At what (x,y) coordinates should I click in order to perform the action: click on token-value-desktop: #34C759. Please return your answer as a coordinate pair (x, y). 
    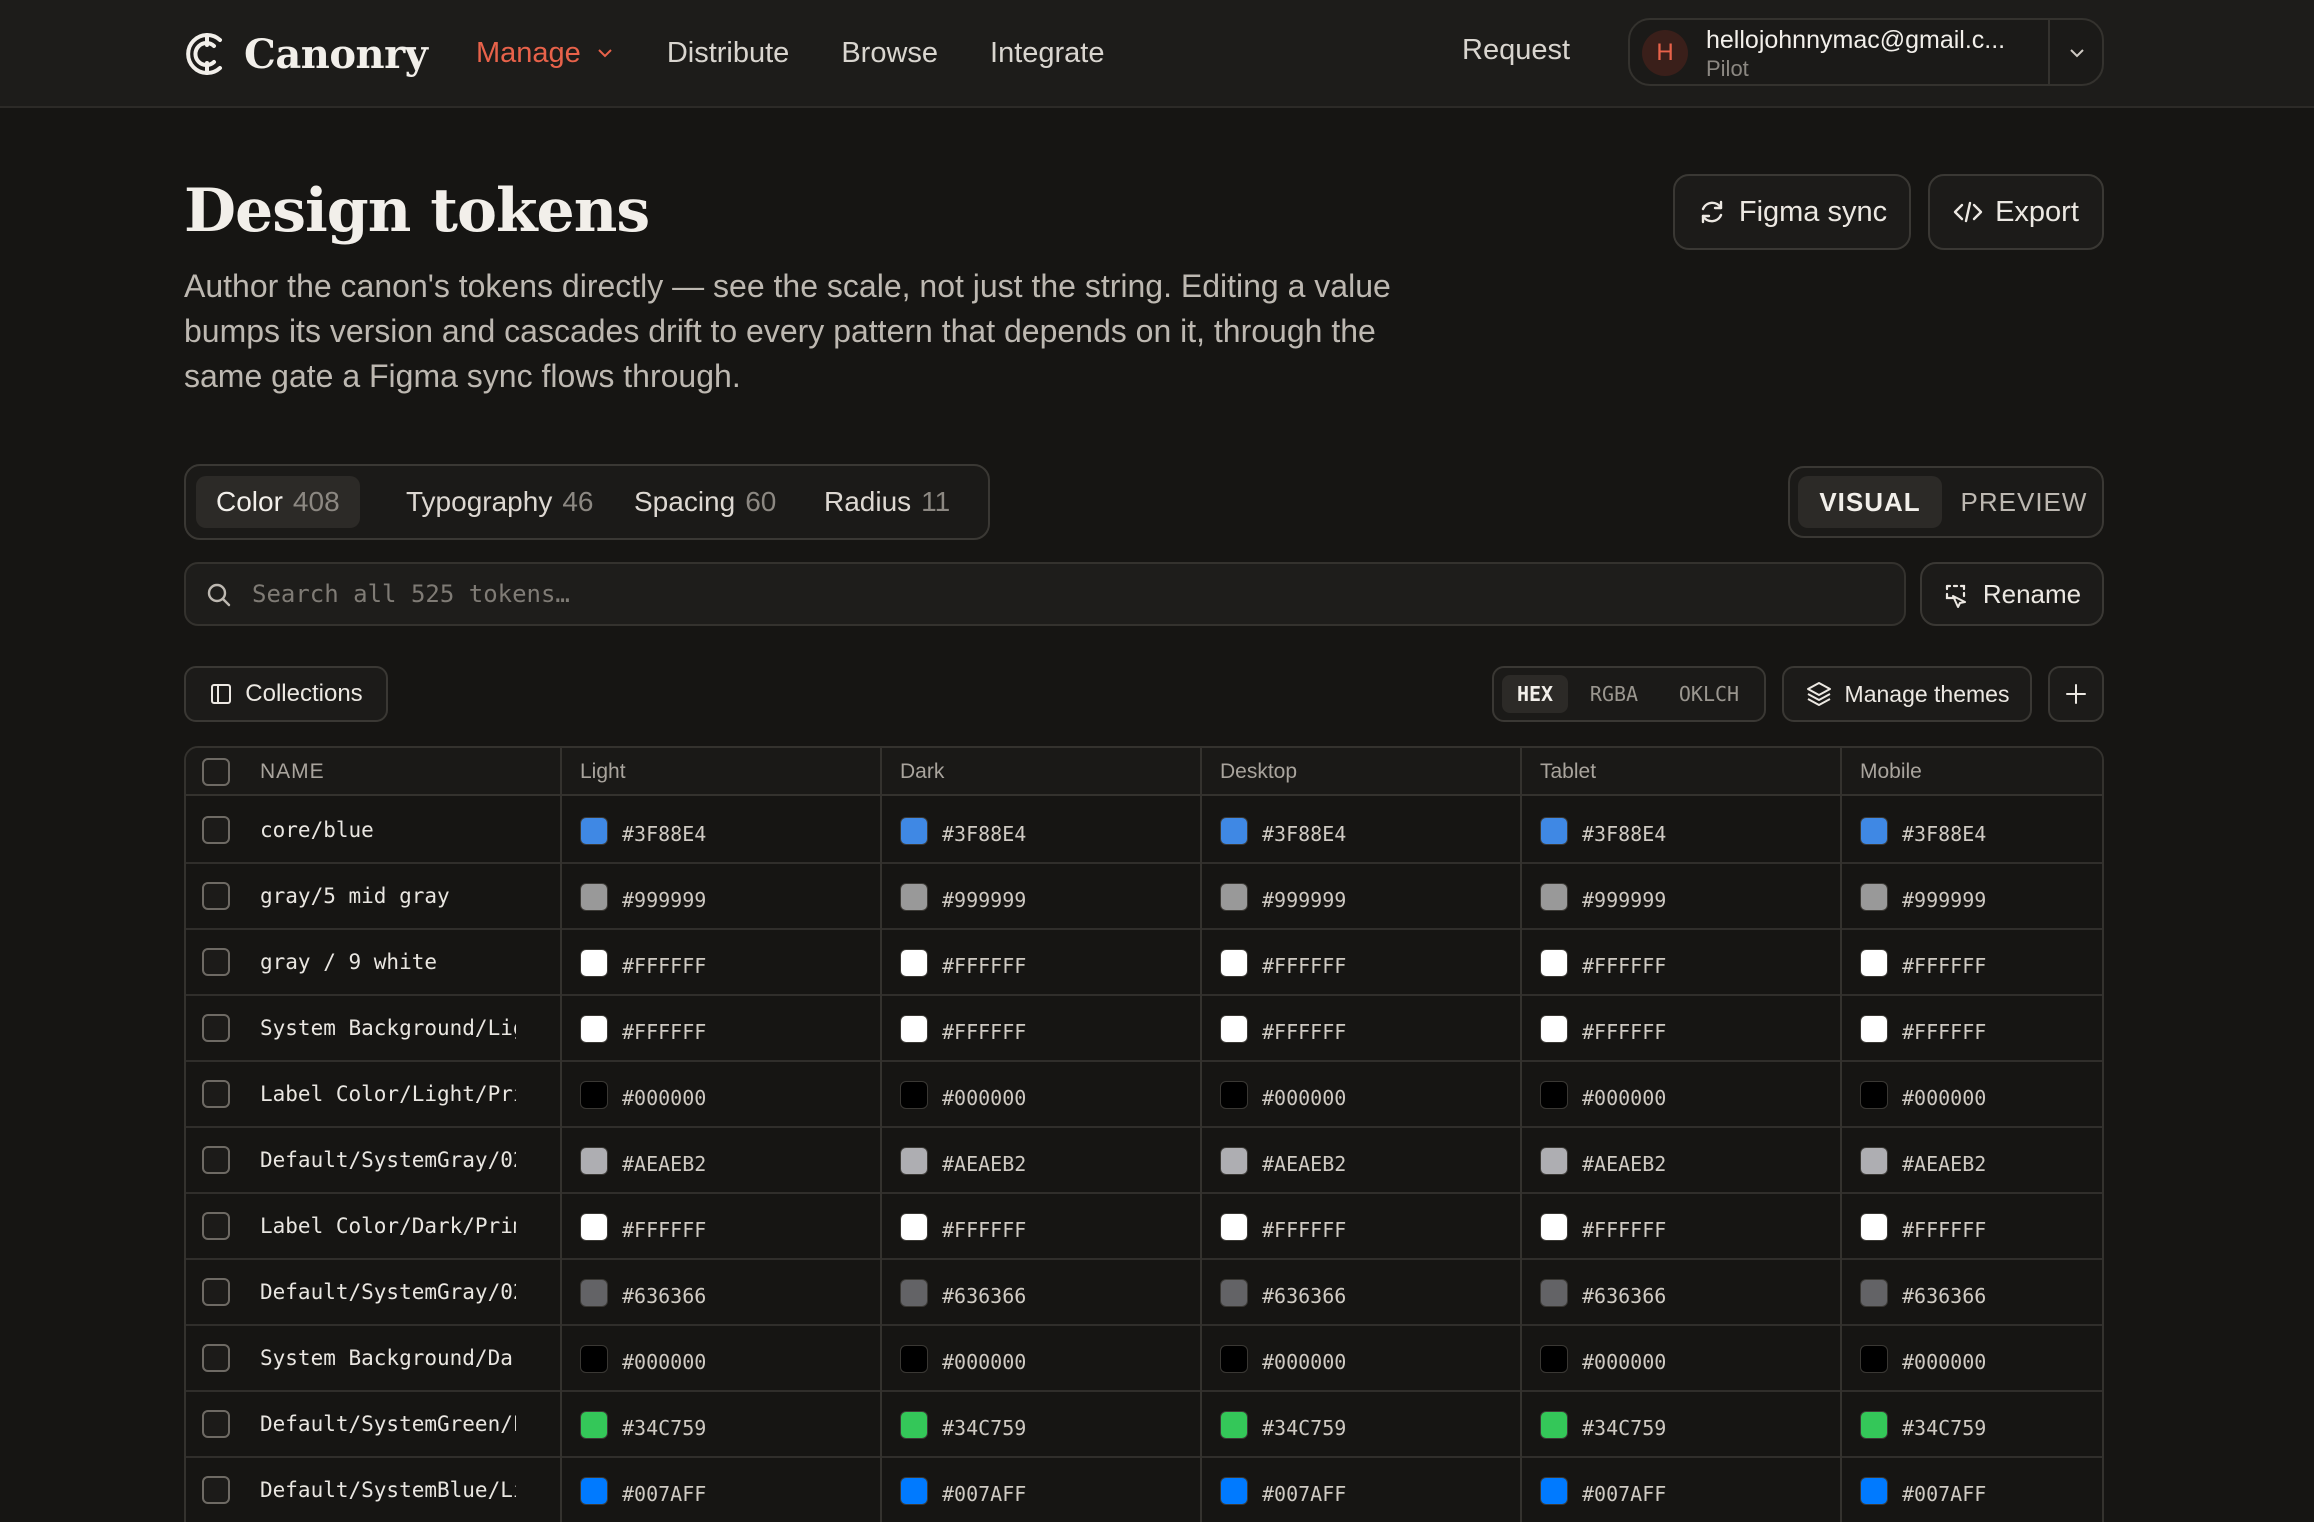
    Looking at the image, I should click on (1283, 1425).